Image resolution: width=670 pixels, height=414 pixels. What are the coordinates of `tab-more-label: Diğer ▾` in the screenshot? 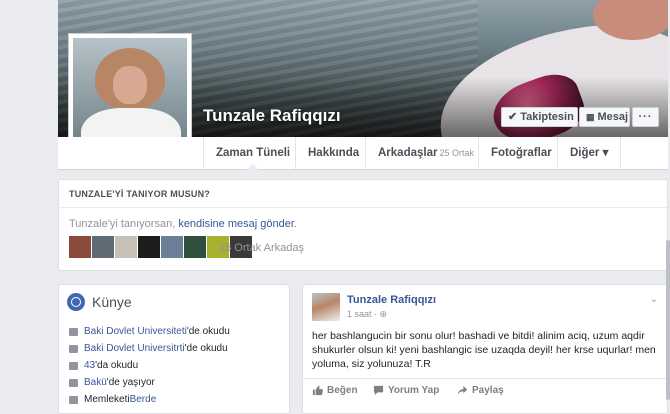 It's located at (589, 153).